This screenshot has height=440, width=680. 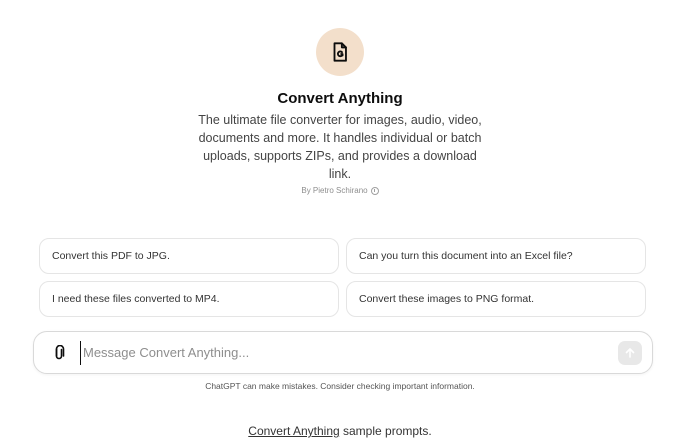 I want to click on send-button, so click(x=630, y=352).